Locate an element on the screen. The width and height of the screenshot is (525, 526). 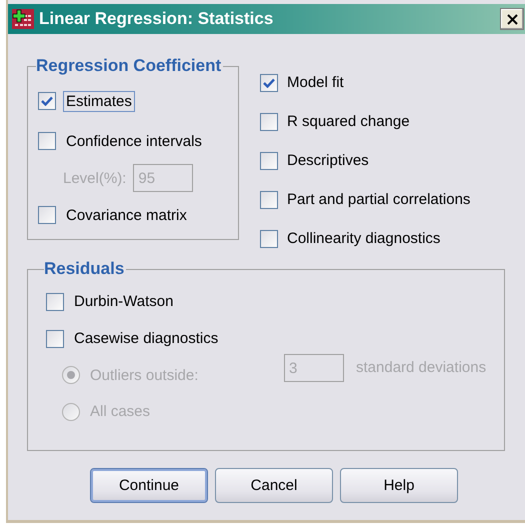
group-title: Regression Coefficient is located at coordinates (129, 66).